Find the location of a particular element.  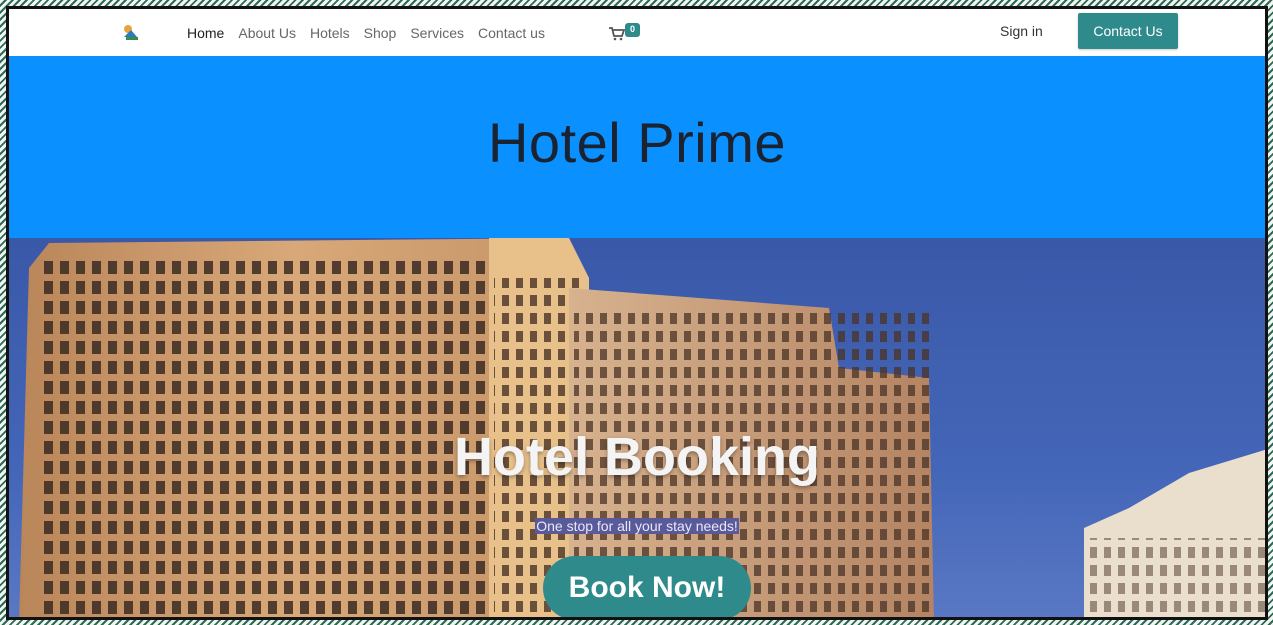

cart-button: 0 is located at coordinates (624, 32).